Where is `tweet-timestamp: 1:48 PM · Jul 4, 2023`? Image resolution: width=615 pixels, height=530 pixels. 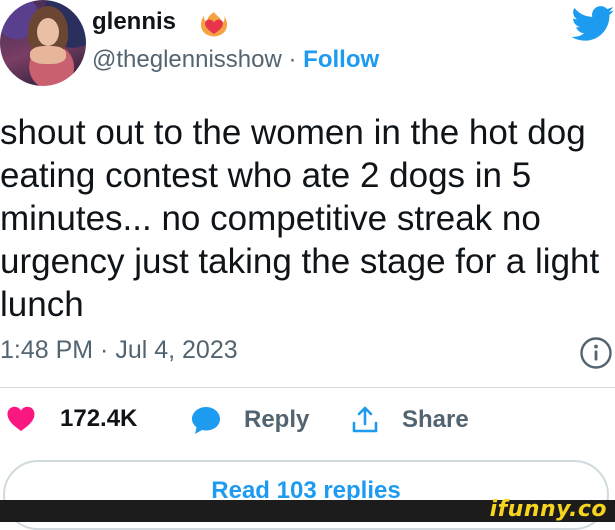
tweet-timestamp: 1:48 PM · Jul 4, 2023 is located at coordinates (119, 350).